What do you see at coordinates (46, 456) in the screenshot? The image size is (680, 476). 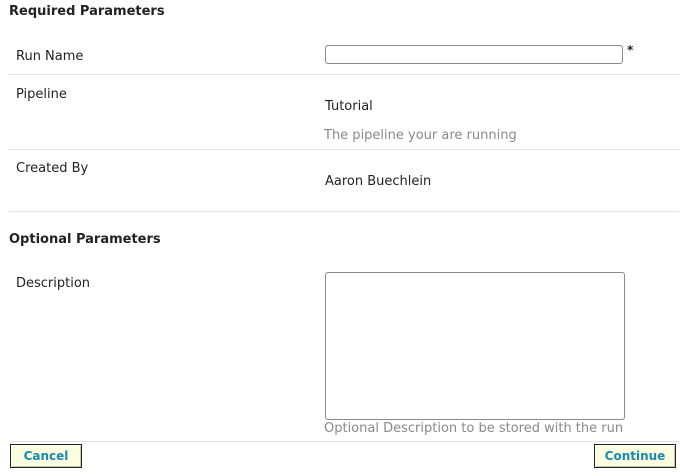 I see `cancel-button: Cancel` at bounding box center [46, 456].